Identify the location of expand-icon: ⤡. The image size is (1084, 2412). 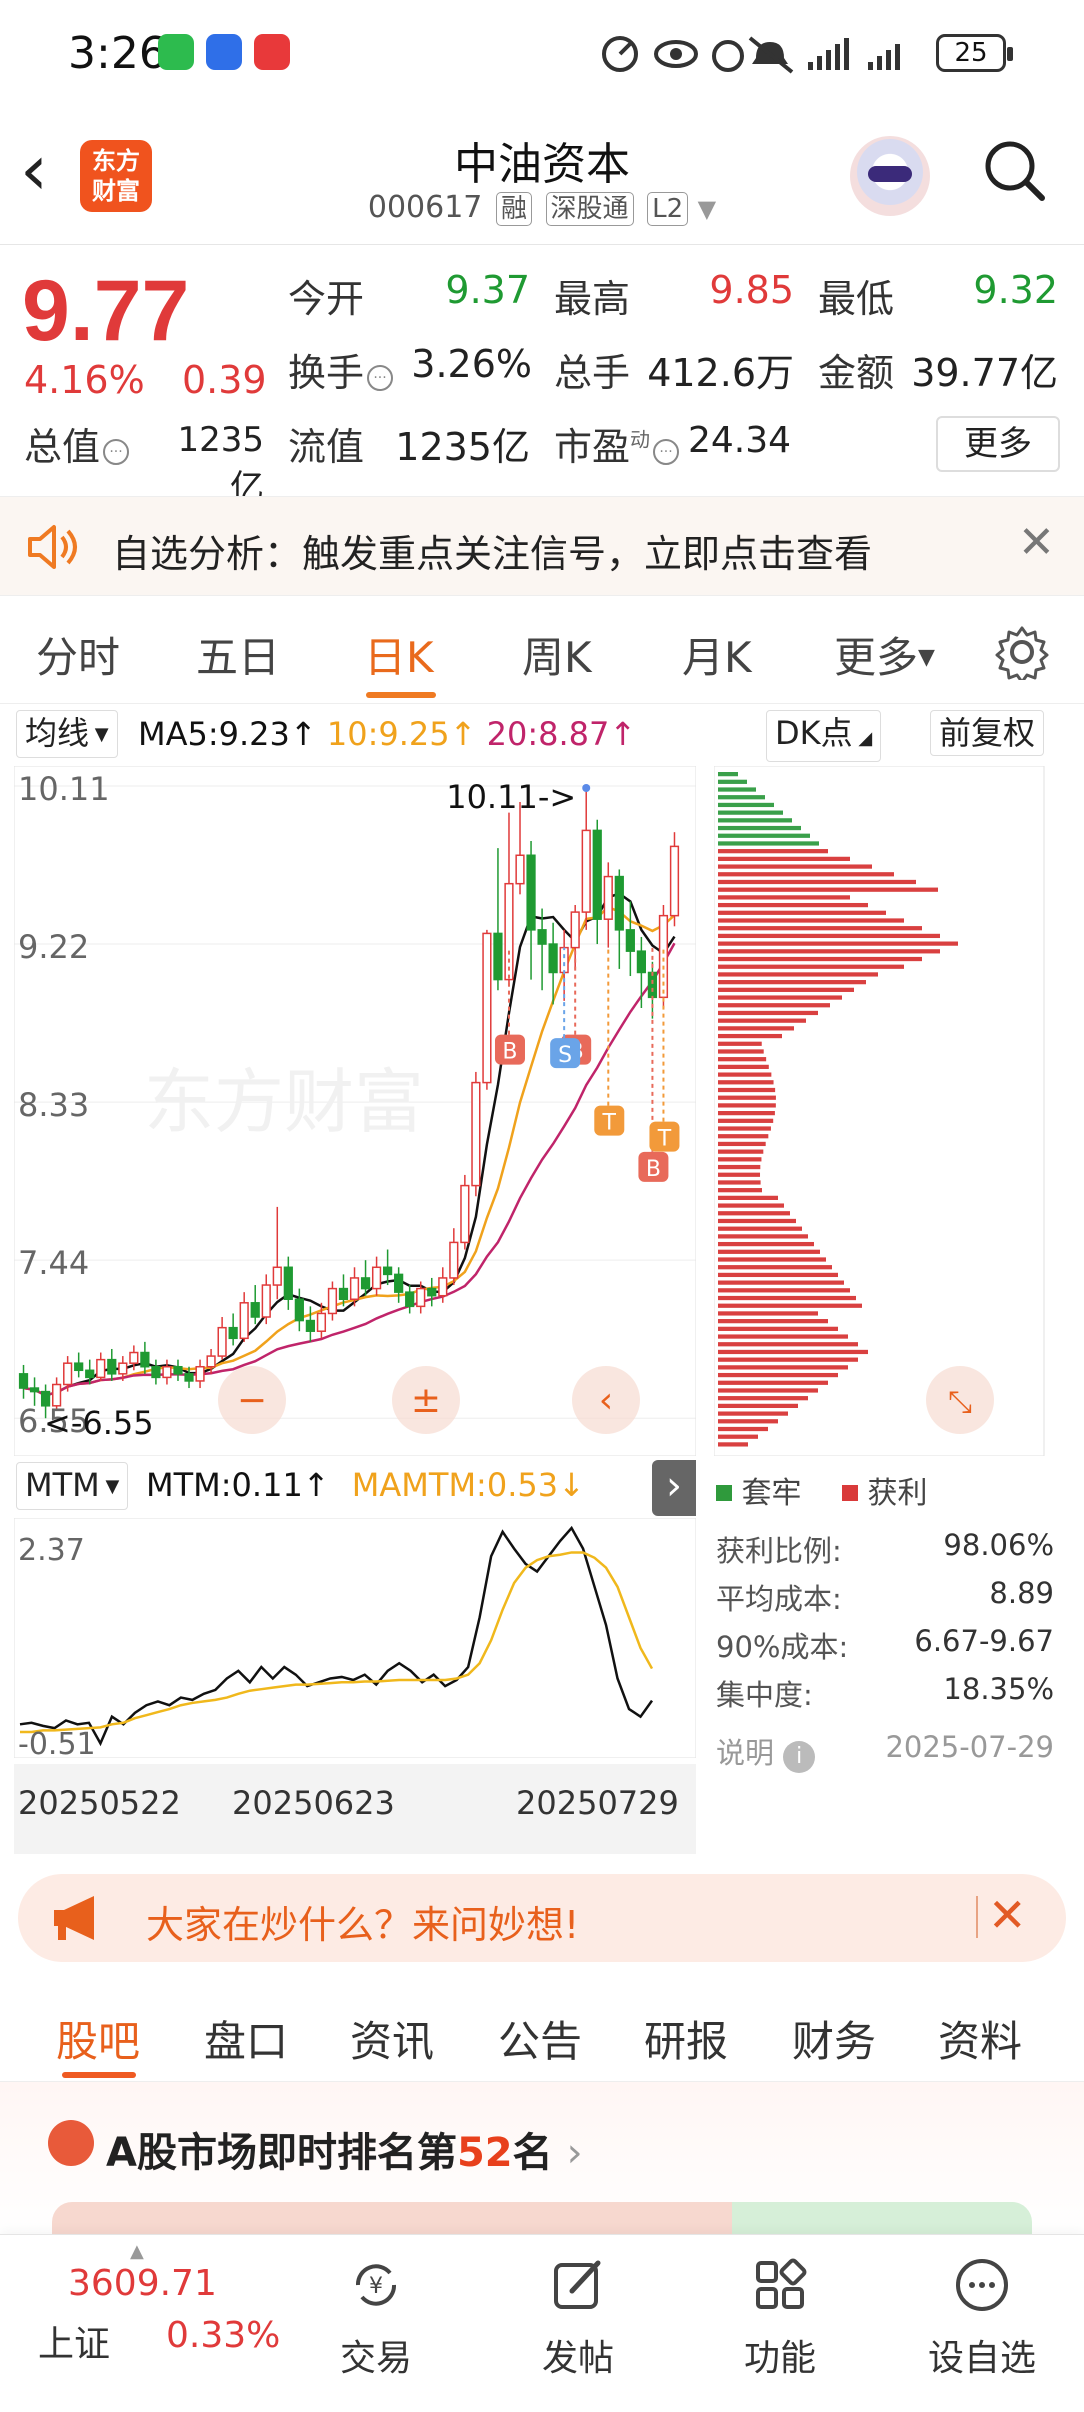
(960, 1400).